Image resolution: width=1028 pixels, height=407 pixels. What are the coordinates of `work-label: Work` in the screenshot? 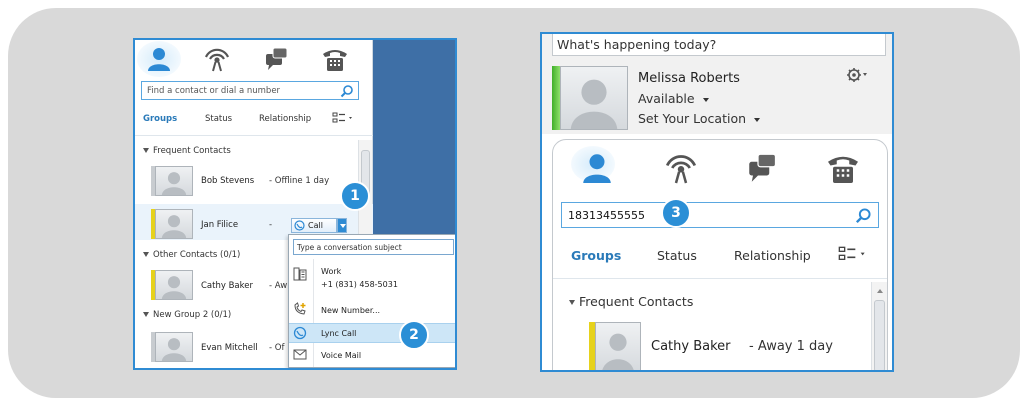 It's located at (331, 271).